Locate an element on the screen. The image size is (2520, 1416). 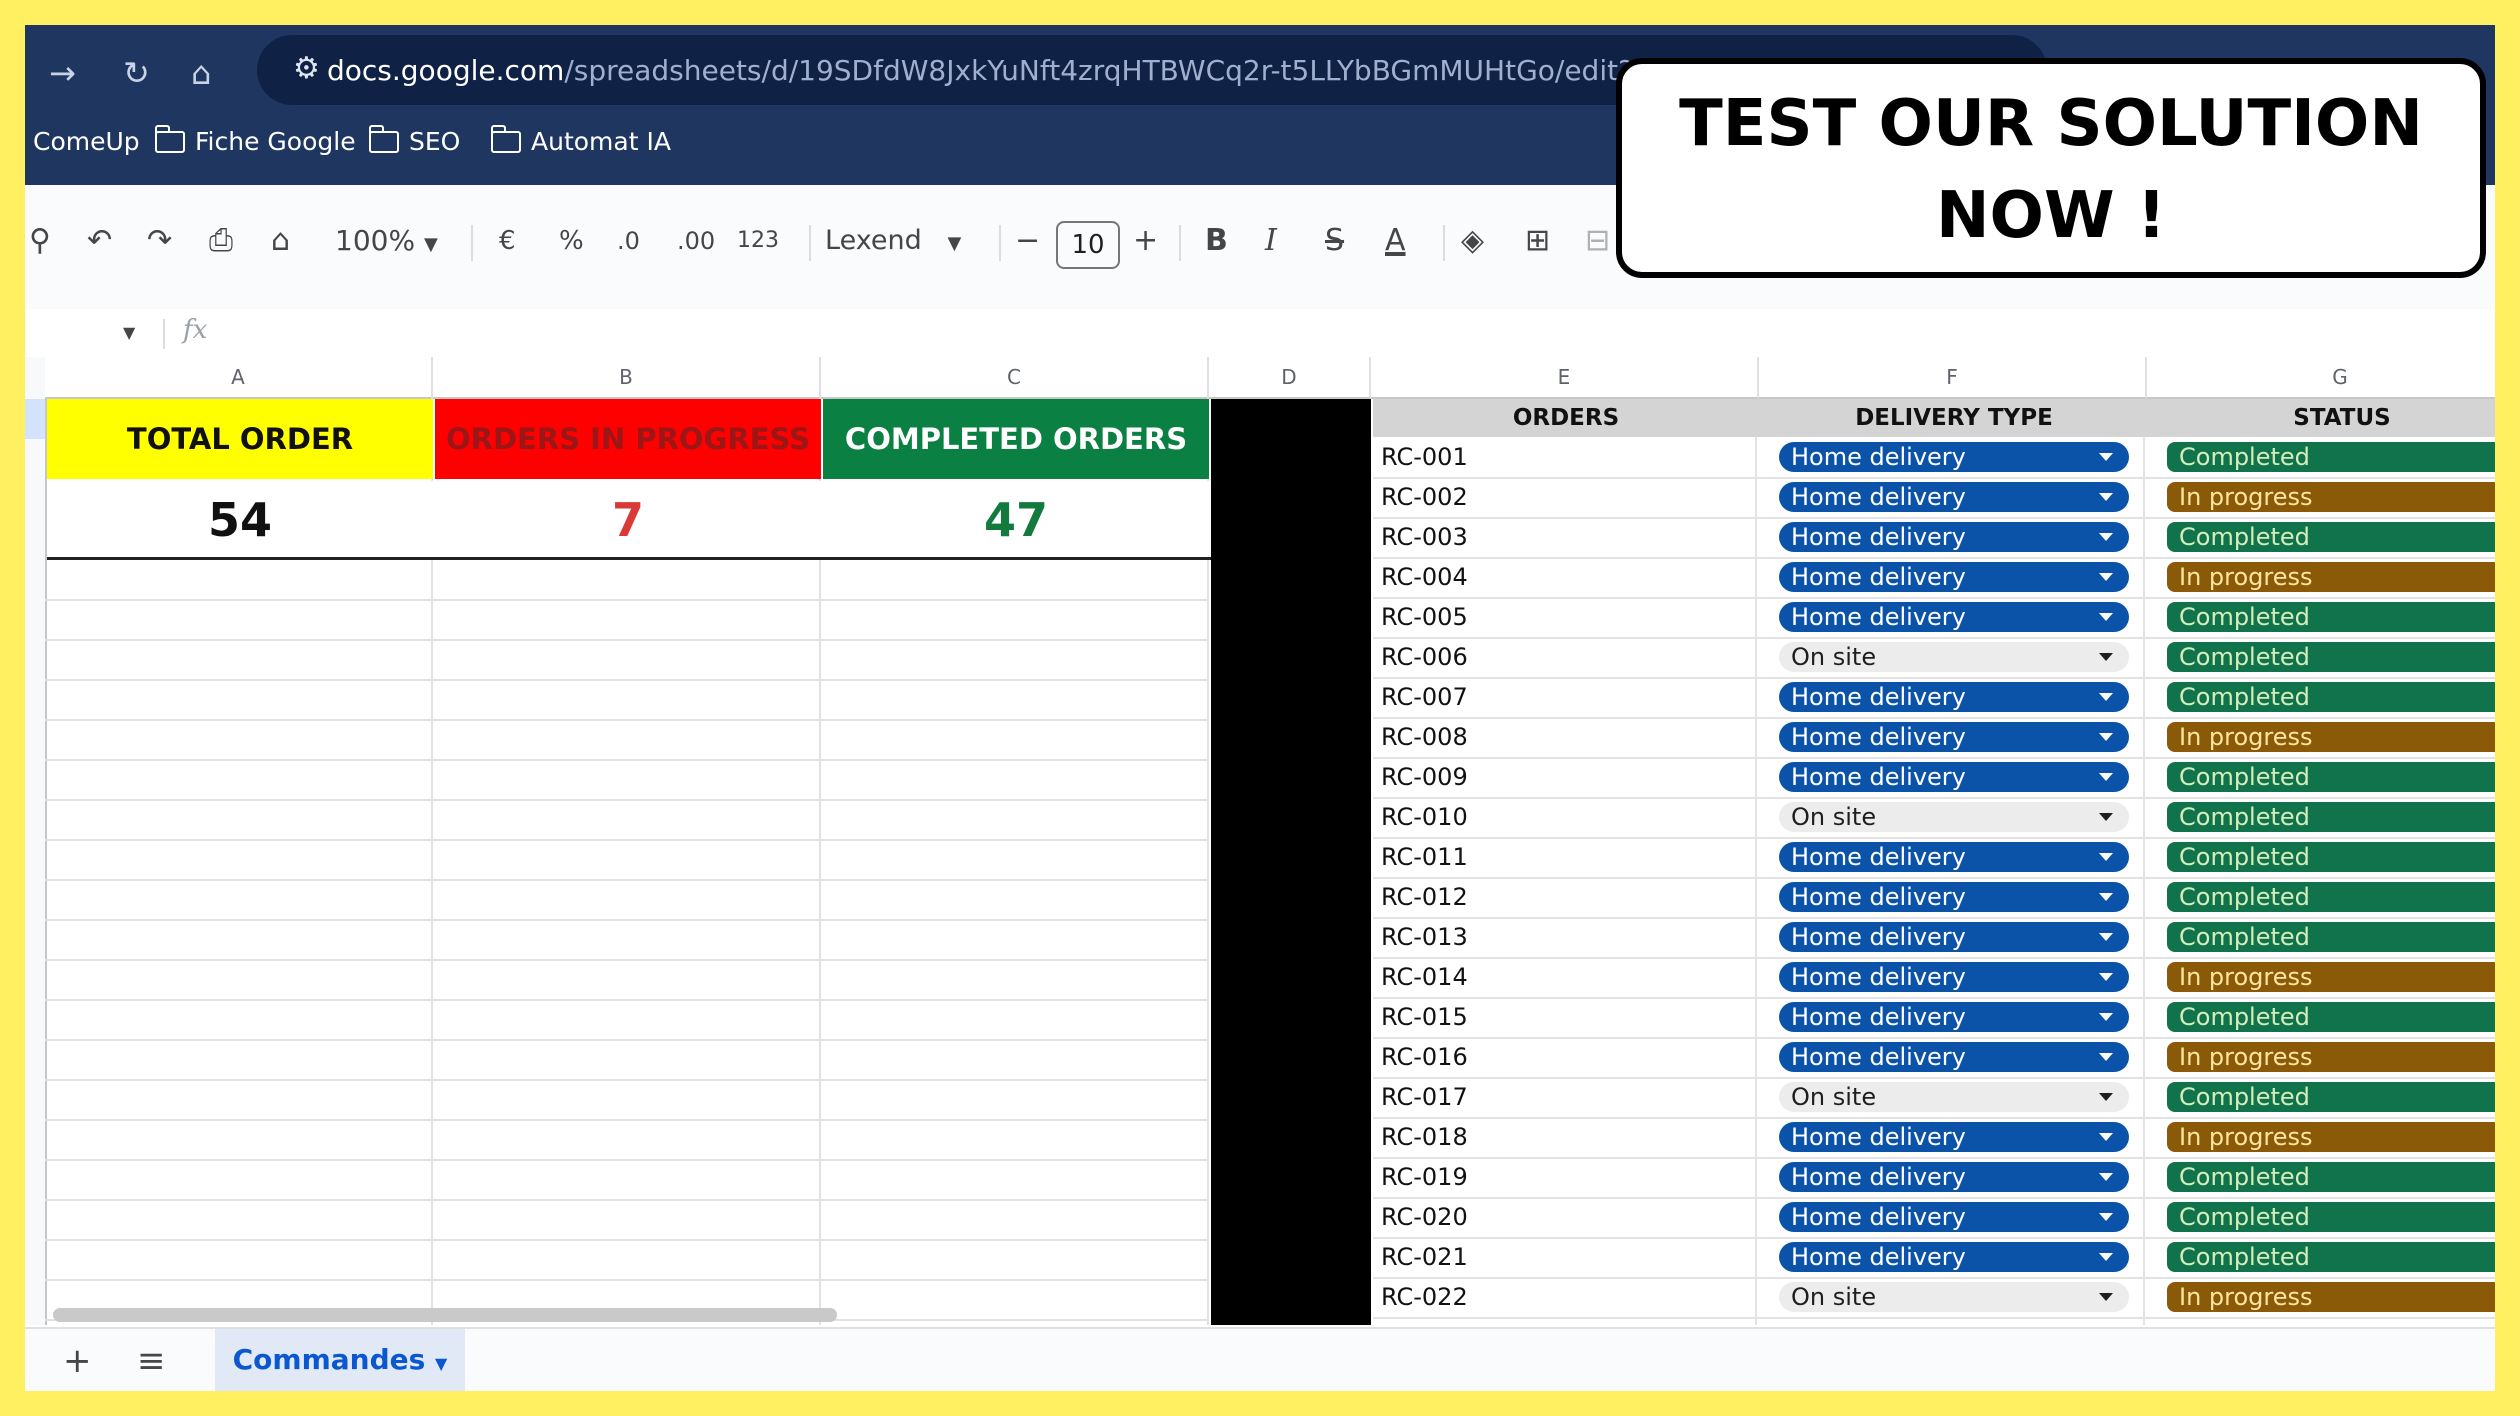
order-id: RC-006 is located at coordinates (1424, 657).